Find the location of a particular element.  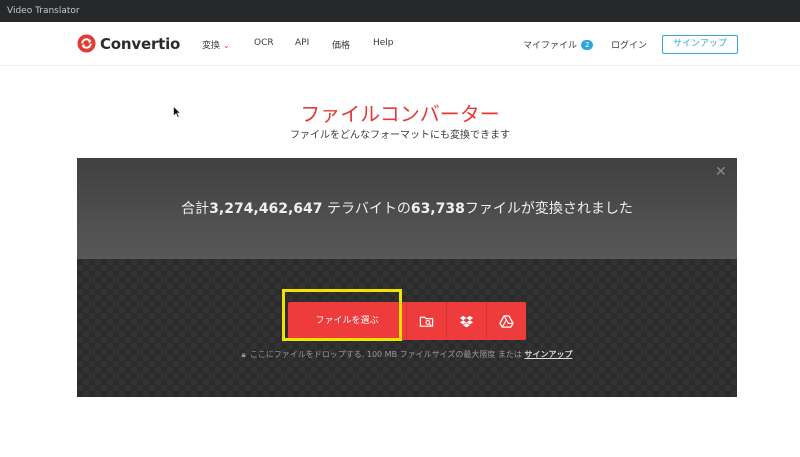

nav-my-files: マイファイル 2 is located at coordinates (558, 44).